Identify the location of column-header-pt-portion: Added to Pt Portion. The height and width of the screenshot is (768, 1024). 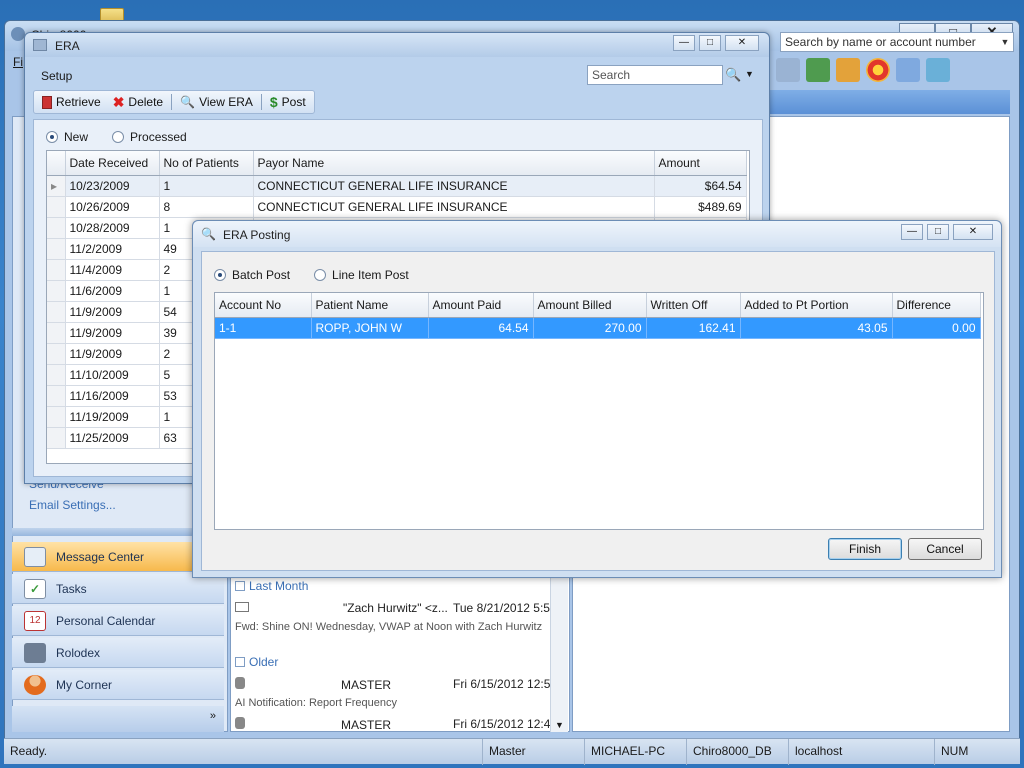
(816, 305).